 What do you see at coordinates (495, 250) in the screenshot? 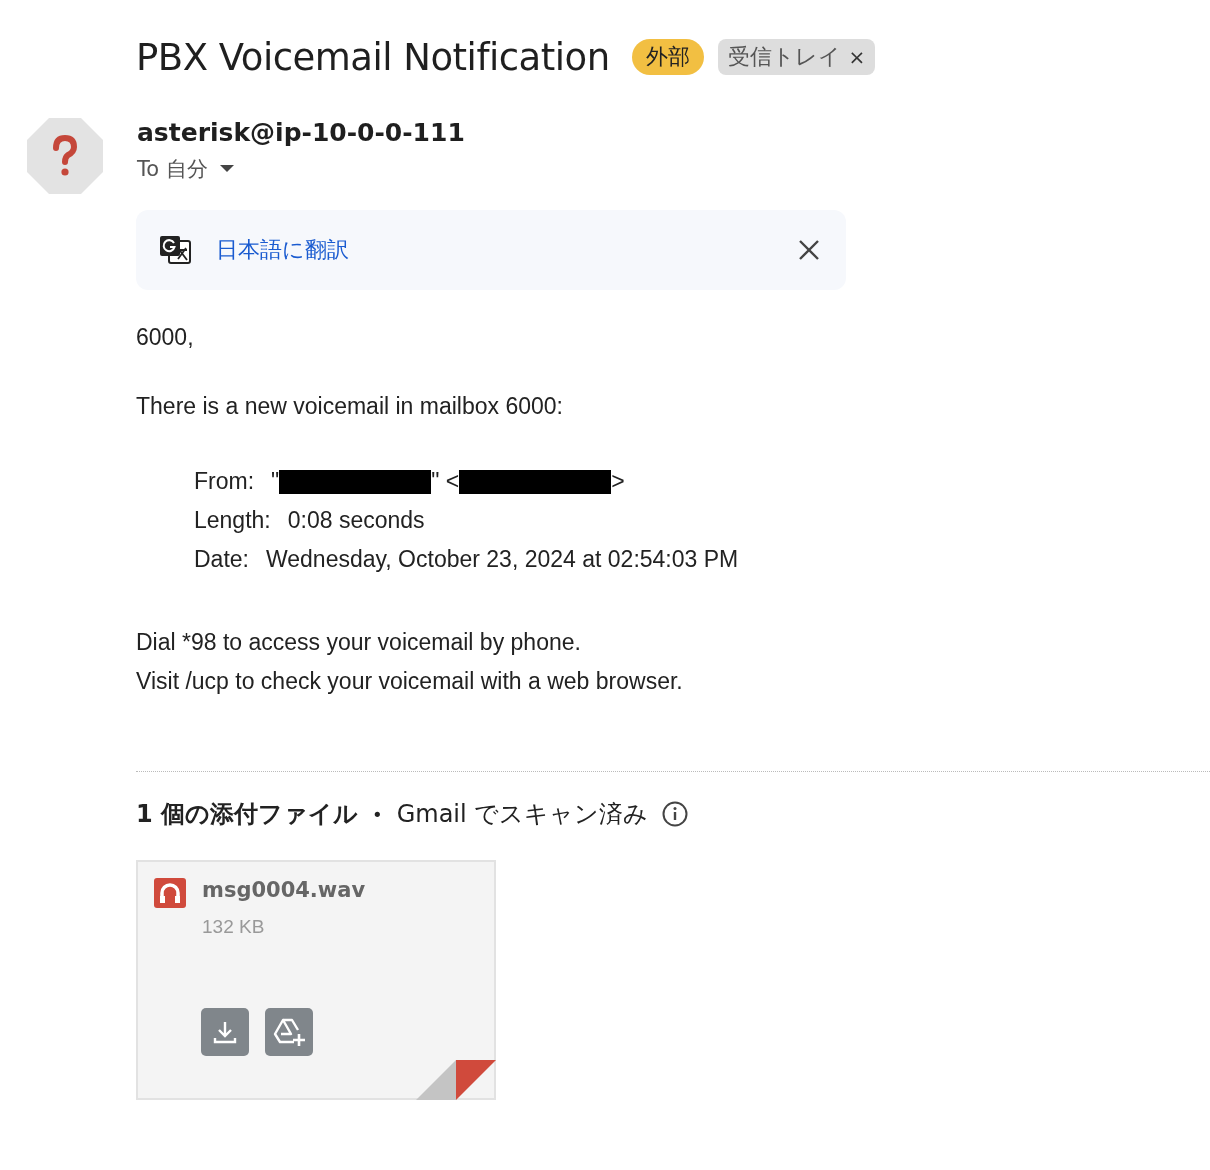
I see `translate-link: 日本語に翻訳` at bounding box center [495, 250].